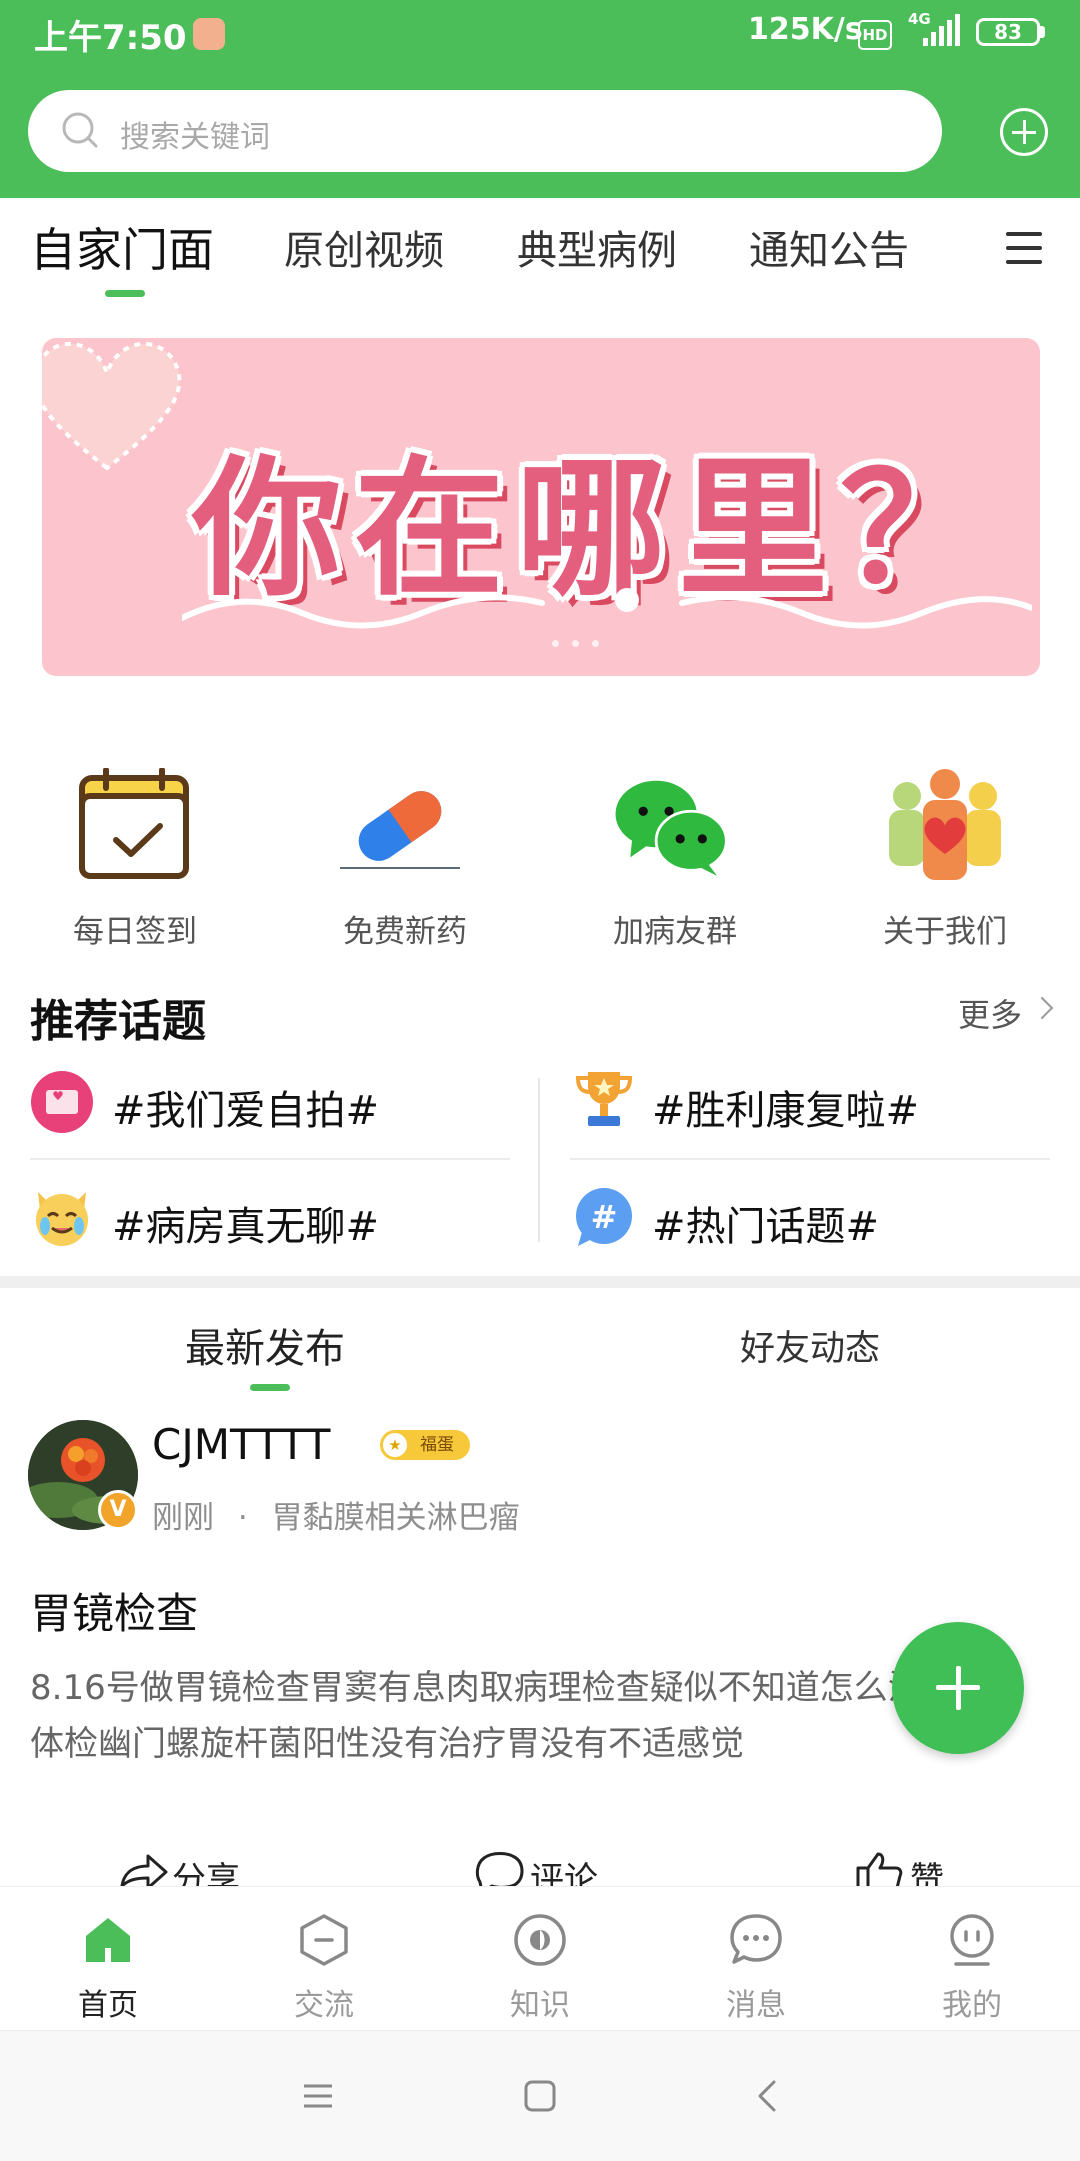 This screenshot has height=2161, width=1080. What do you see at coordinates (108, 1940) in the screenshot?
I see `home-icon` at bounding box center [108, 1940].